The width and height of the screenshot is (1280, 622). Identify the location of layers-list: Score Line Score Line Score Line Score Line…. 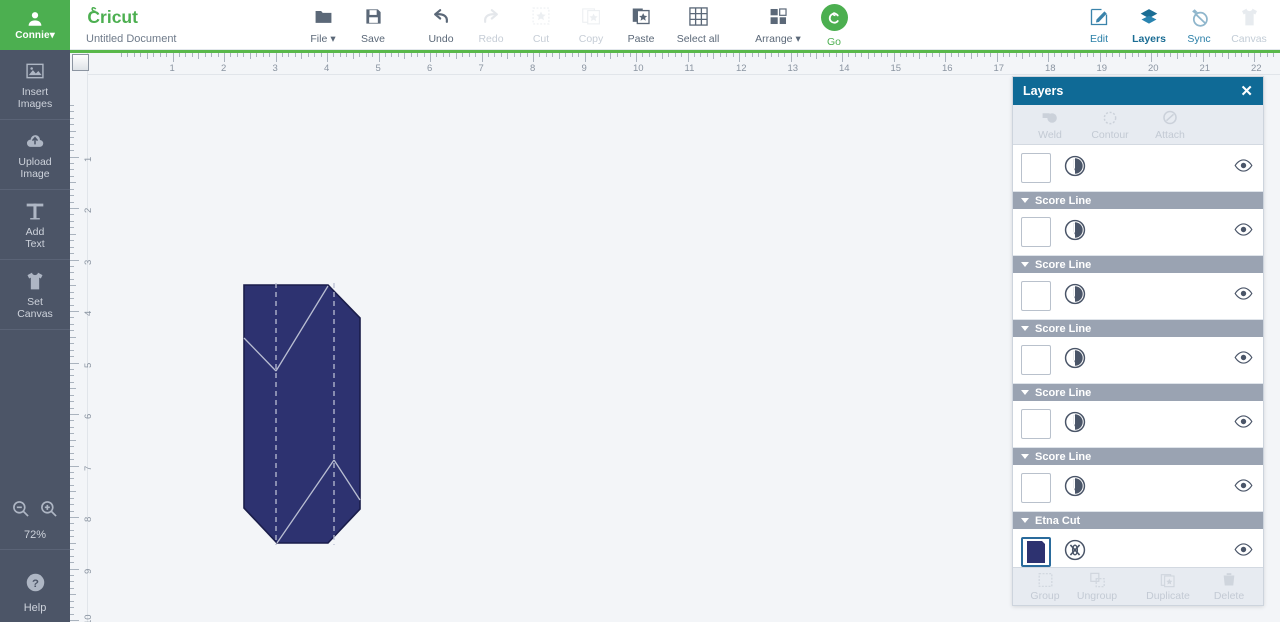
(1138, 356).